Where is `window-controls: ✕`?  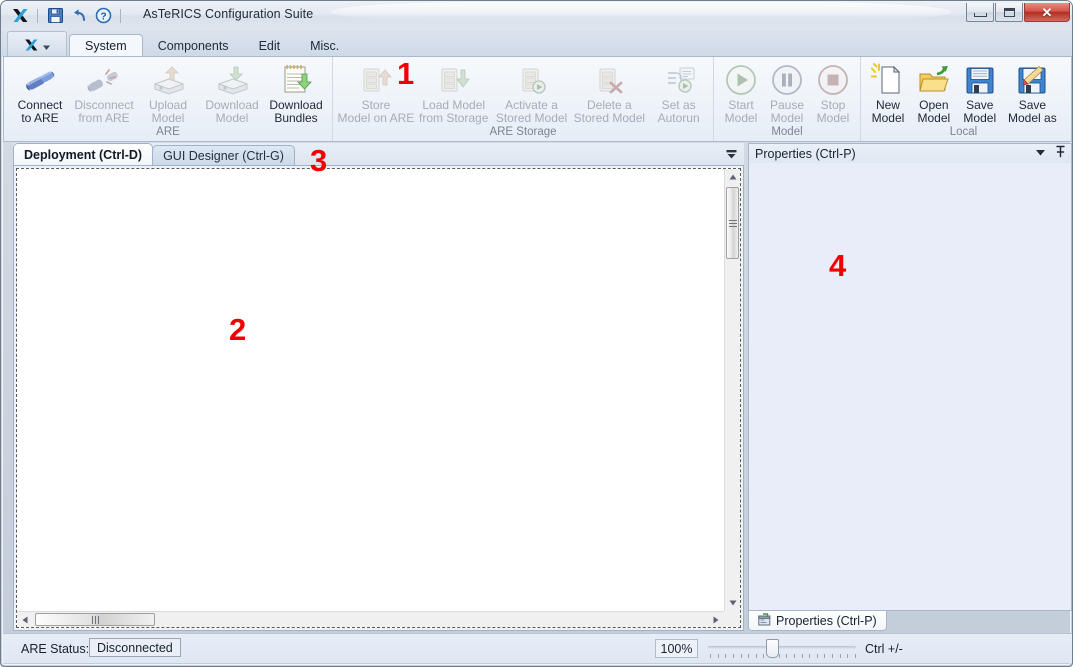 window-controls: ✕ is located at coordinates (1018, 12).